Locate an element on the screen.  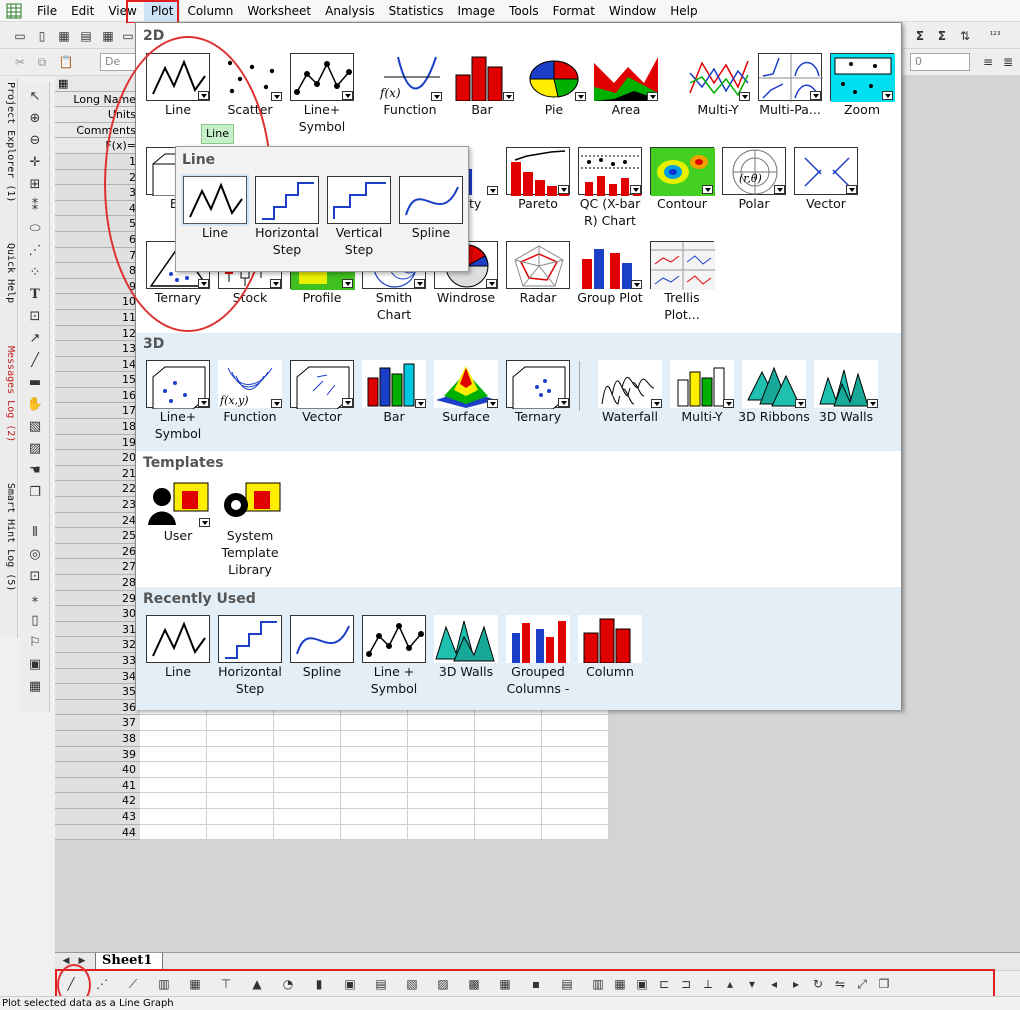
line-tool-icon: ╱ is located at coordinates (35, 360).